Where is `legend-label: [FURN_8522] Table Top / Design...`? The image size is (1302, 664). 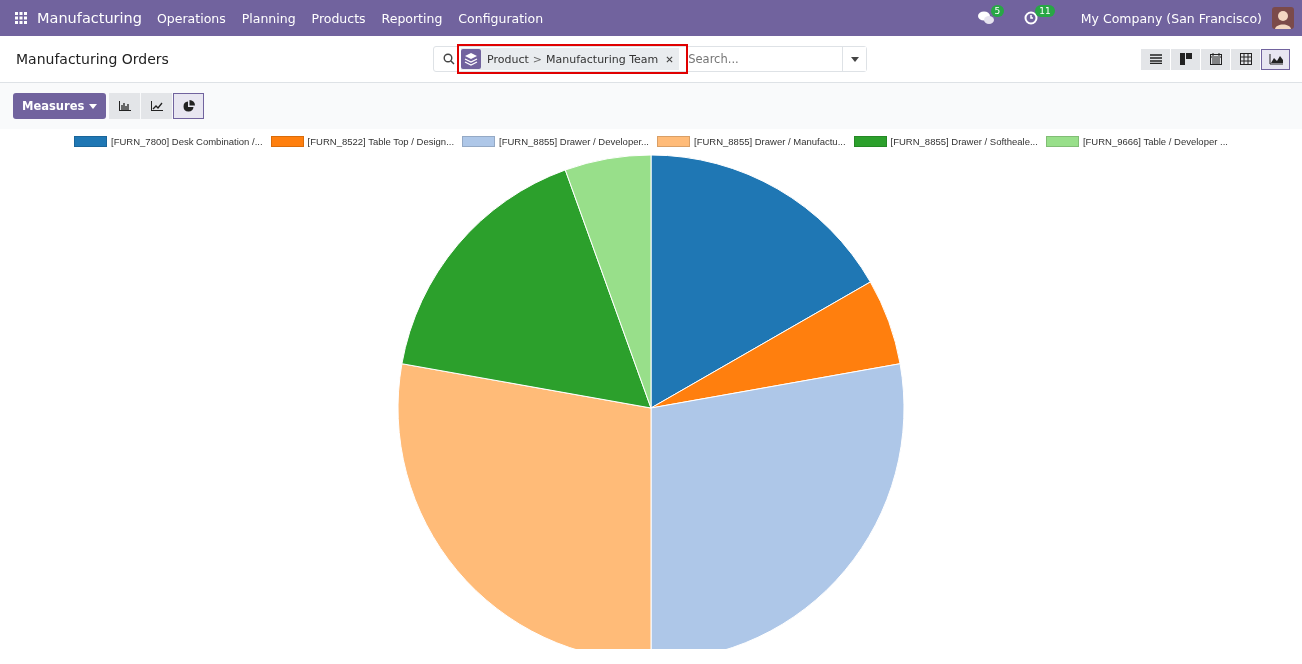
legend-label: [FURN_8522] Table Top / Design... is located at coordinates (381, 141).